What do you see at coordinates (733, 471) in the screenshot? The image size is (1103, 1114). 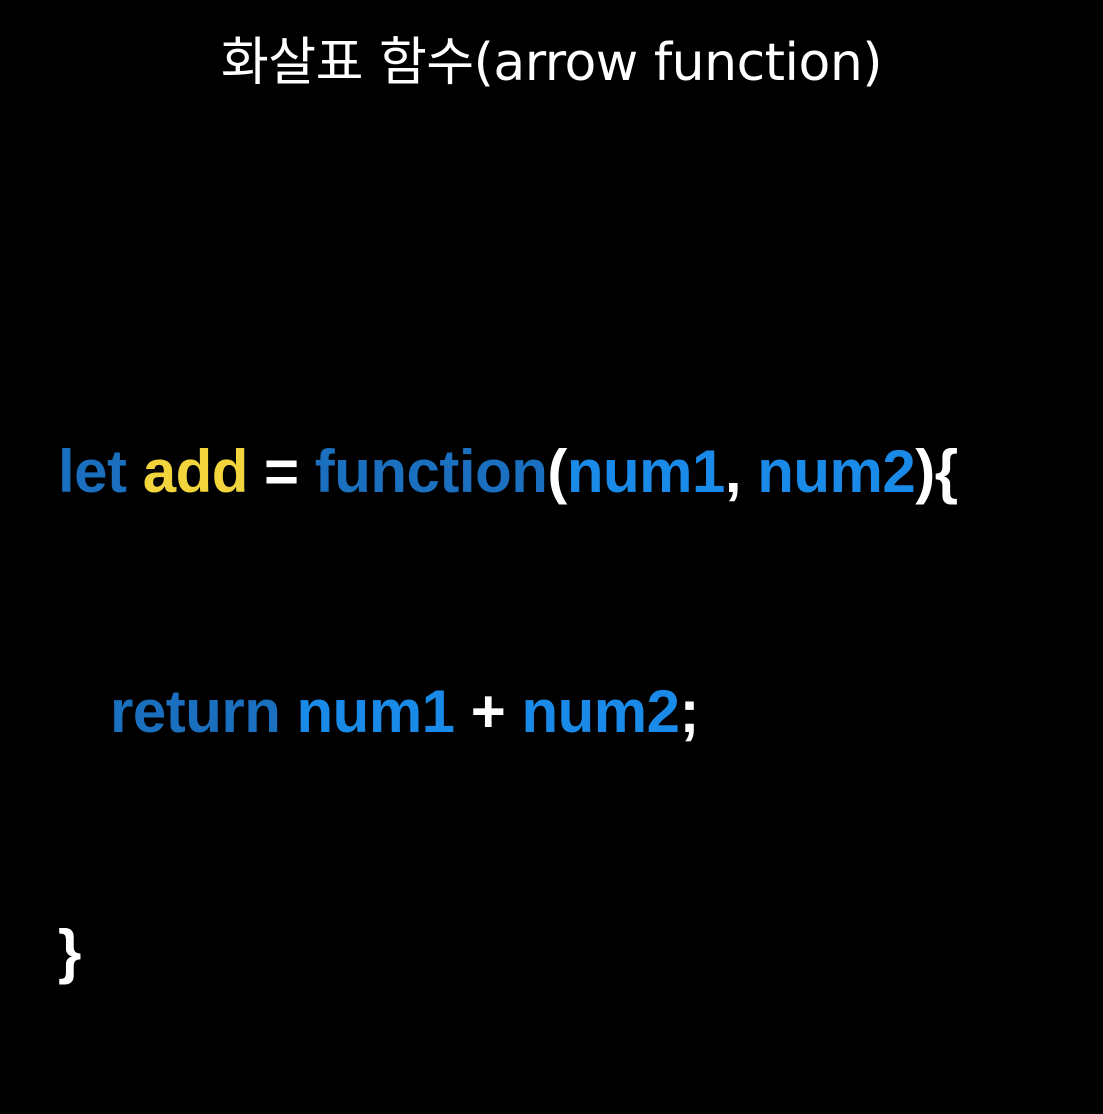 I see `comma: ,` at bounding box center [733, 471].